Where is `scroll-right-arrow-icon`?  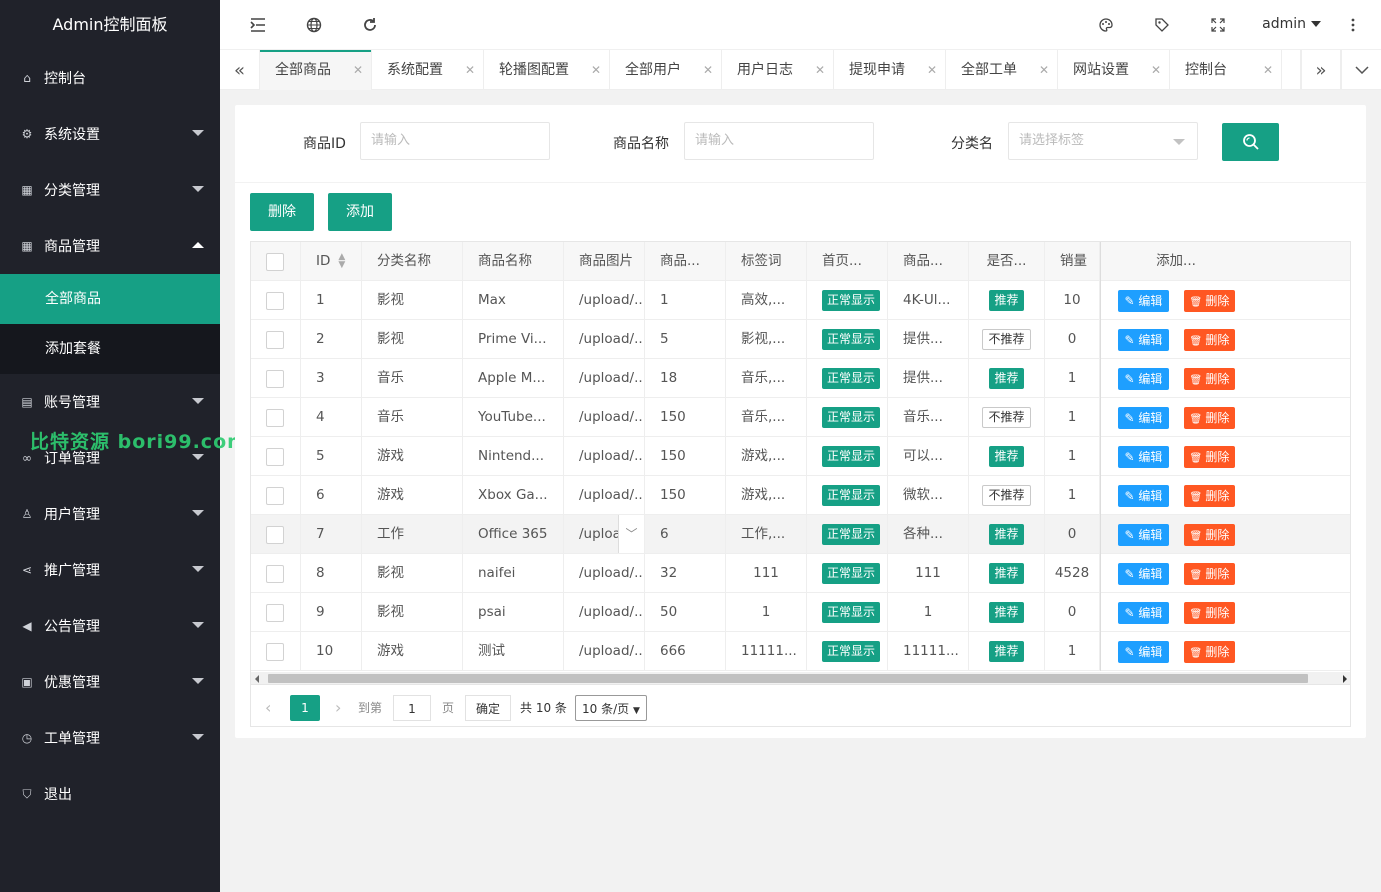
scroll-right-arrow-icon is located at coordinates (1345, 679).